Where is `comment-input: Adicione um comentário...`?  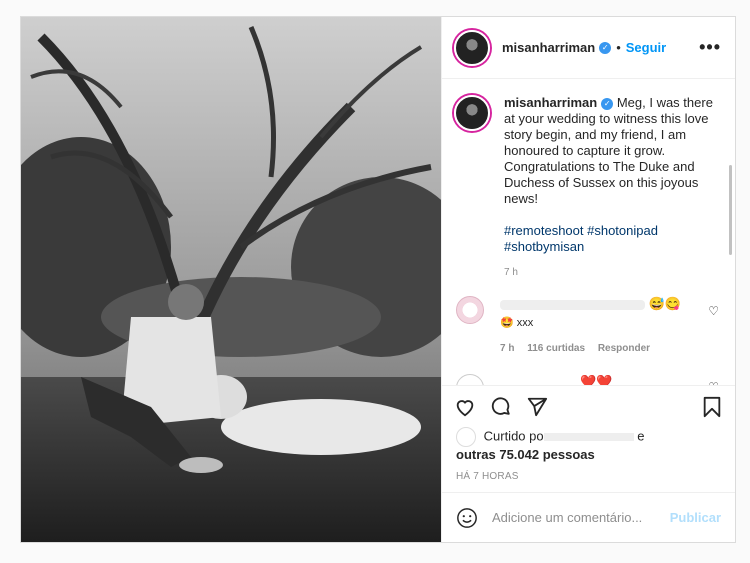 comment-input: Adicione um comentário... is located at coordinates (581, 517).